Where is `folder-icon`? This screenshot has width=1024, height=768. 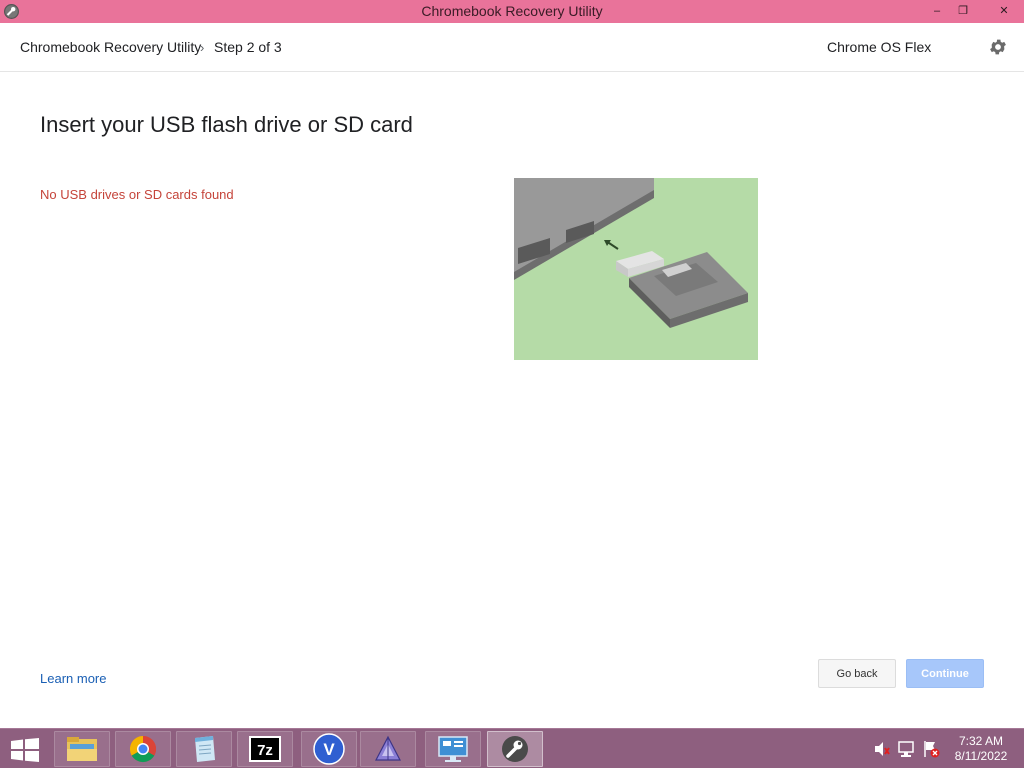 folder-icon is located at coordinates (82, 749).